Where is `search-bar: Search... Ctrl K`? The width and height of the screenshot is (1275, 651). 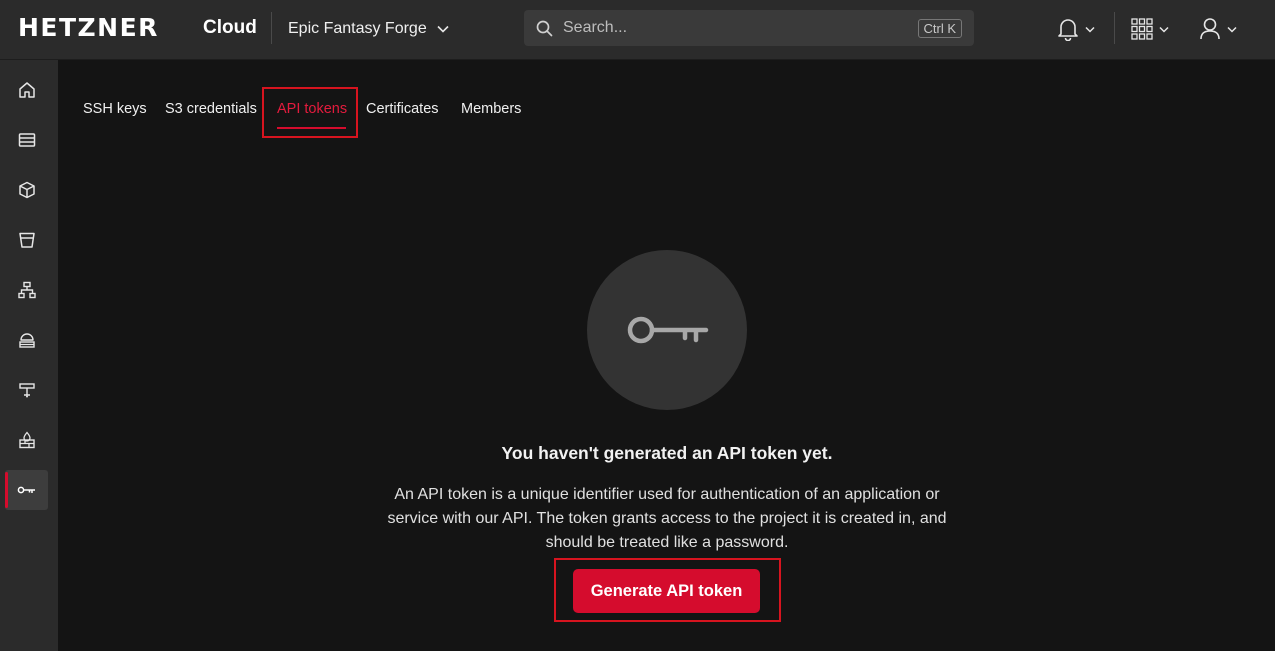
search-bar: Search... Ctrl K is located at coordinates (749, 28).